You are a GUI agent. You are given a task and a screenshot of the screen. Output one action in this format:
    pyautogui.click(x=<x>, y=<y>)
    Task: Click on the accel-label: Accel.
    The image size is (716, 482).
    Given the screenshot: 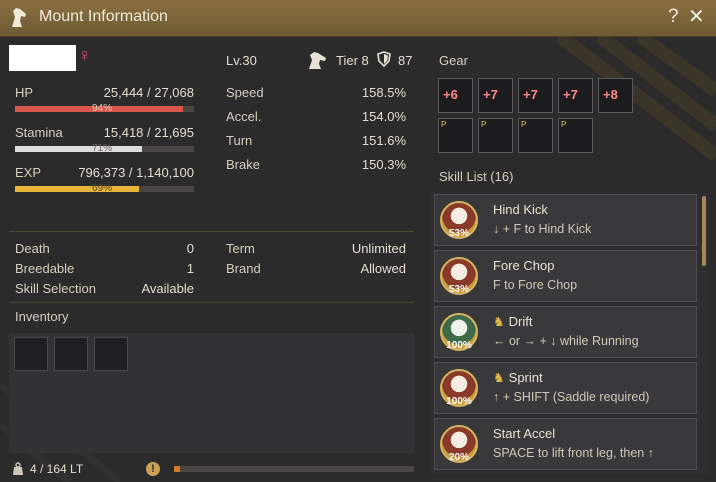 What is the action you would take?
    pyautogui.click(x=244, y=116)
    